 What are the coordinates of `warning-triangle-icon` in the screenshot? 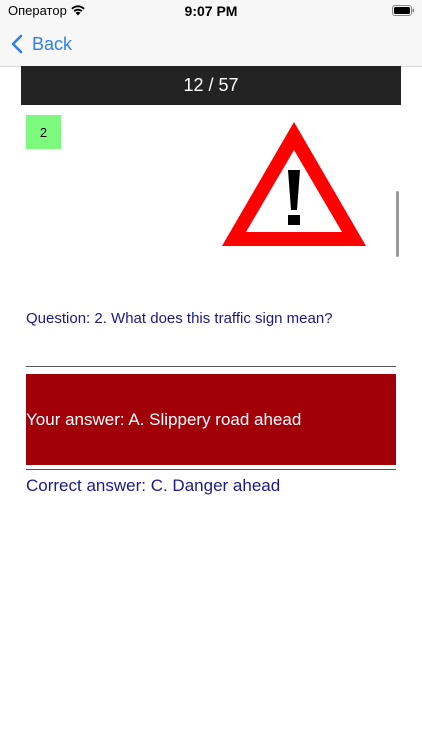 It's located at (294, 184).